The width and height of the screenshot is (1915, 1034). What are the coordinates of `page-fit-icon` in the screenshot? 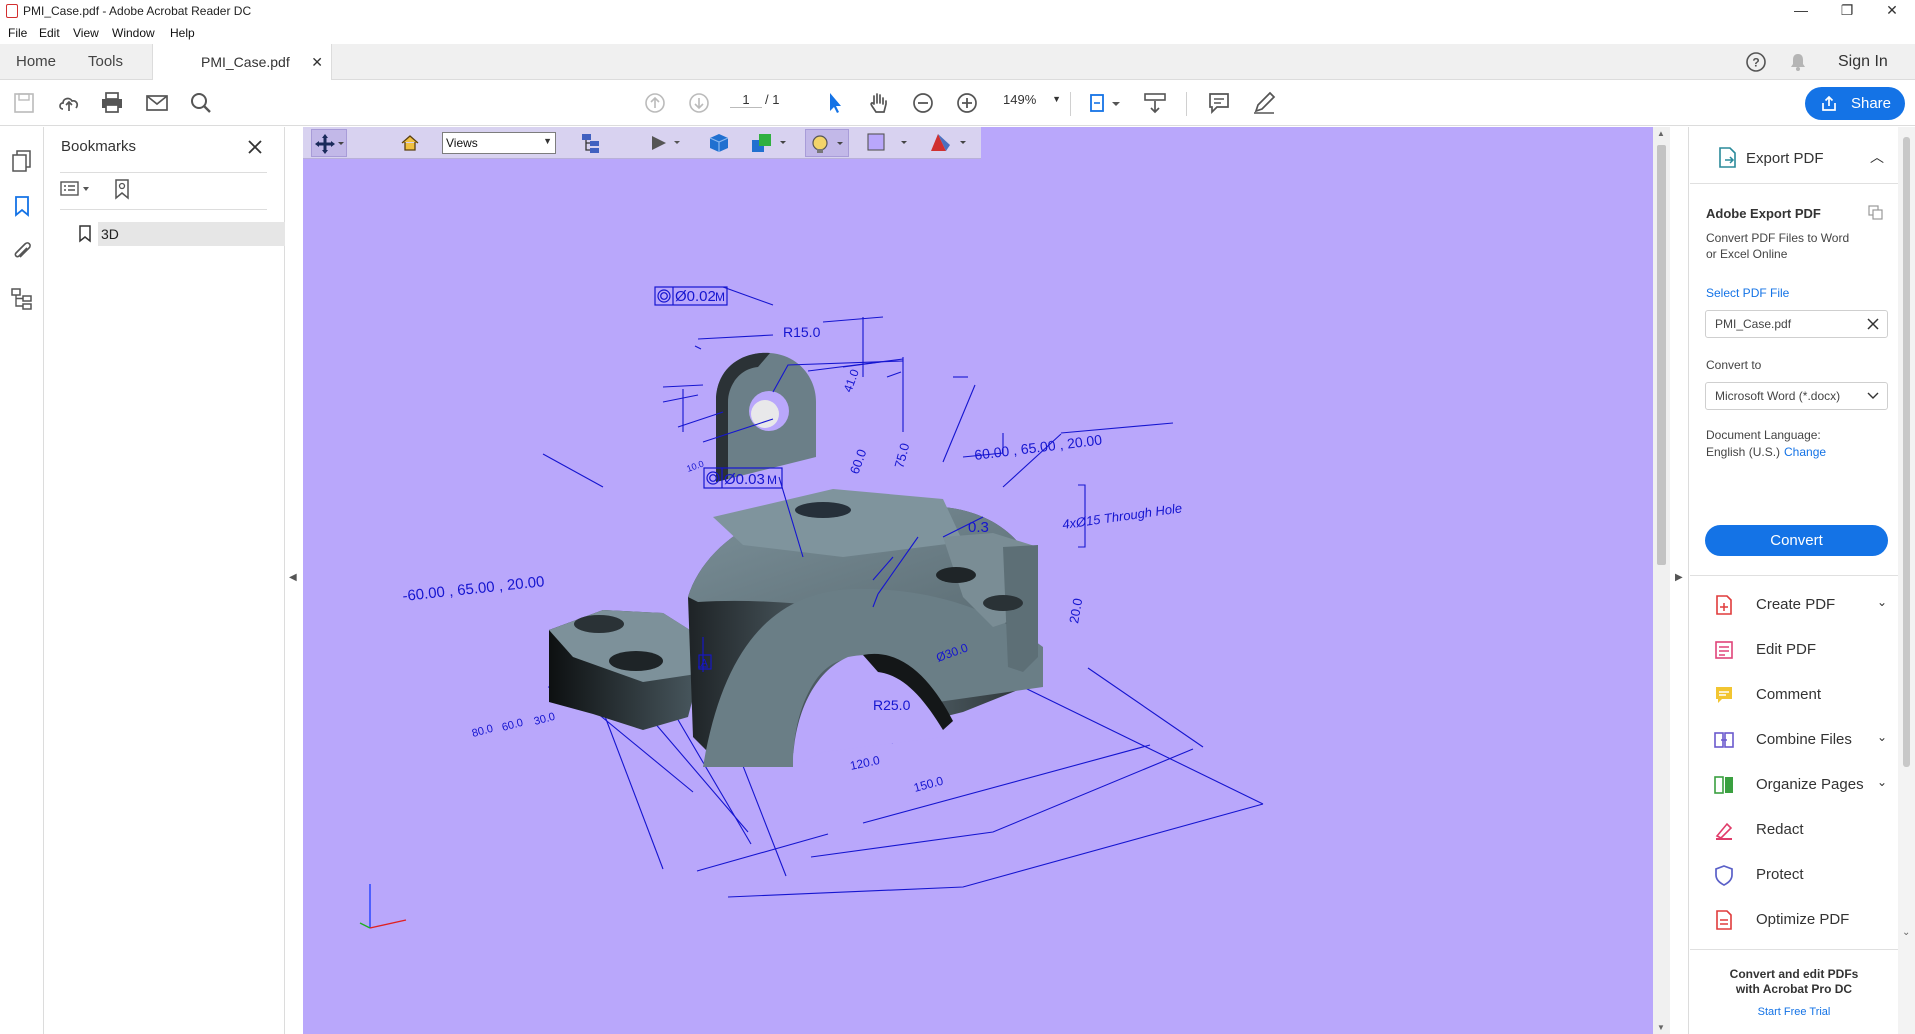 It's located at (1105, 103).